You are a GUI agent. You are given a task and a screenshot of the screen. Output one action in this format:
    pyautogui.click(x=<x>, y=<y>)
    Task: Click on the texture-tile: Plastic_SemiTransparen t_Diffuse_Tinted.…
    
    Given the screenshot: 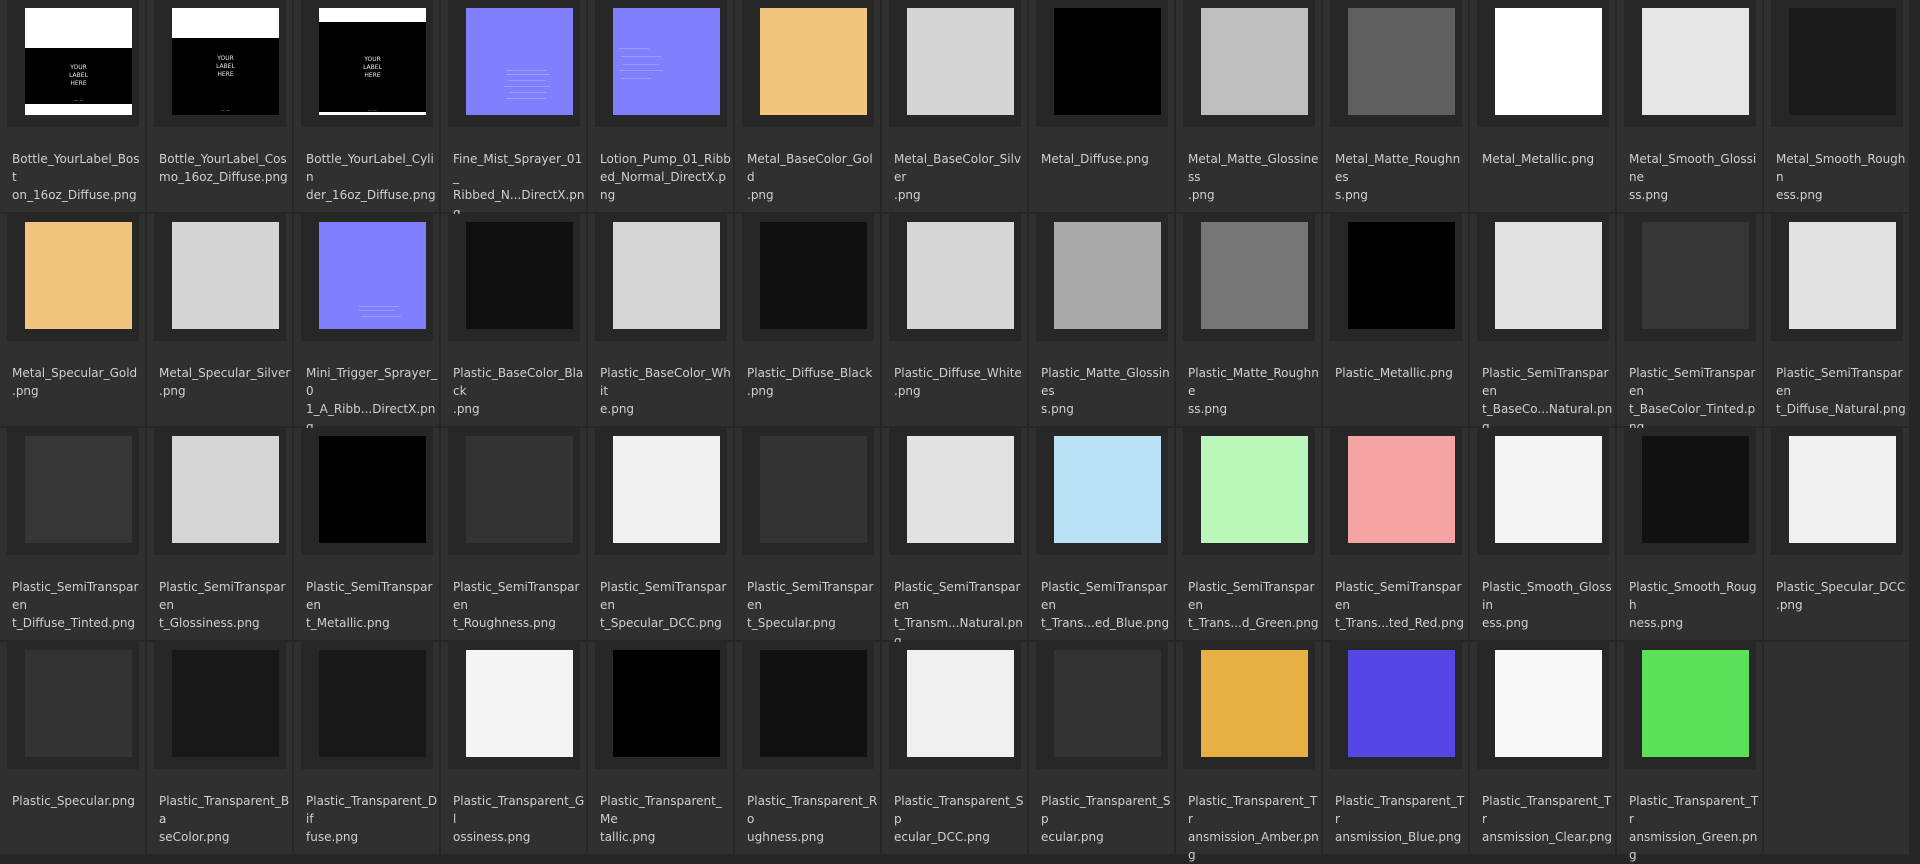 What is the action you would take?
    pyautogui.click(x=72, y=534)
    